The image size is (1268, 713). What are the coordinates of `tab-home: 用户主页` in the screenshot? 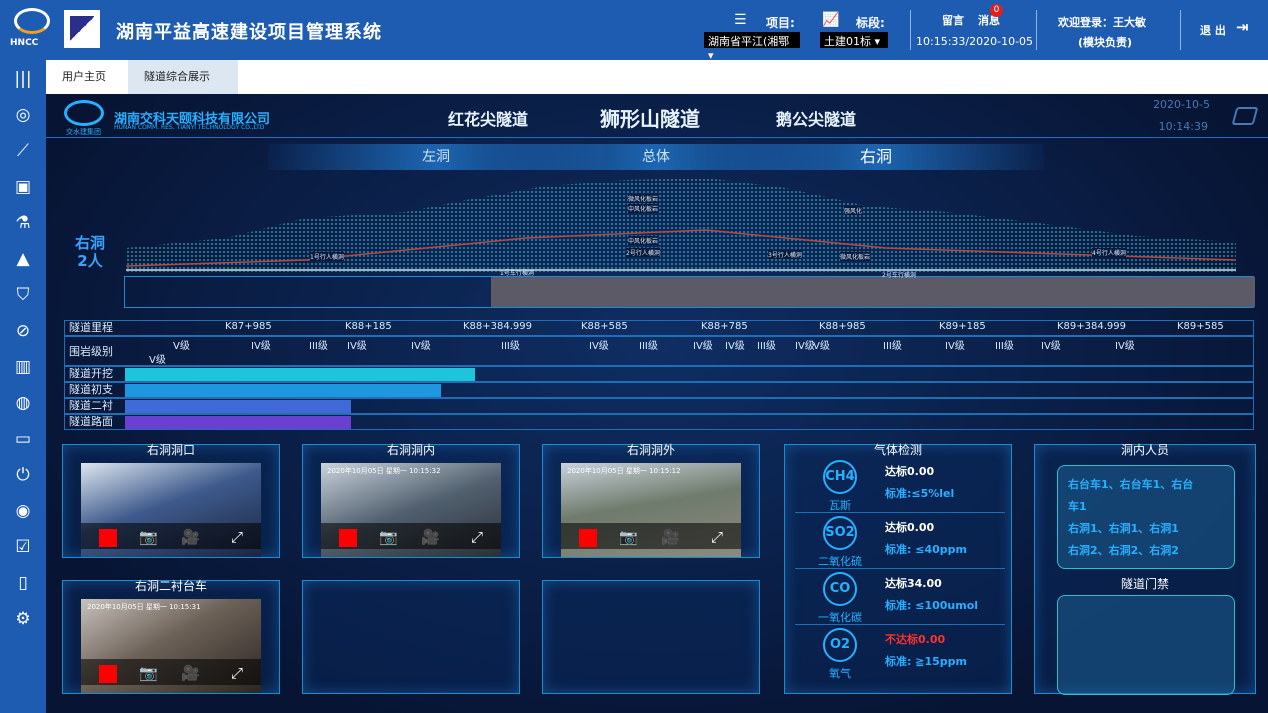 It's located at (84, 77).